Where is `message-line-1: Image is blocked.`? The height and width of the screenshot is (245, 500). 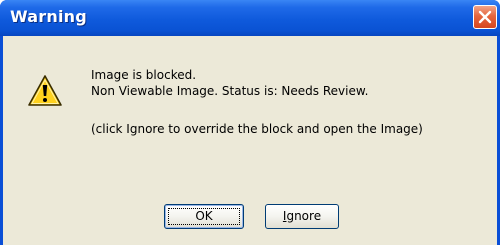 message-line-1: Image is blocked. is located at coordinates (144, 75).